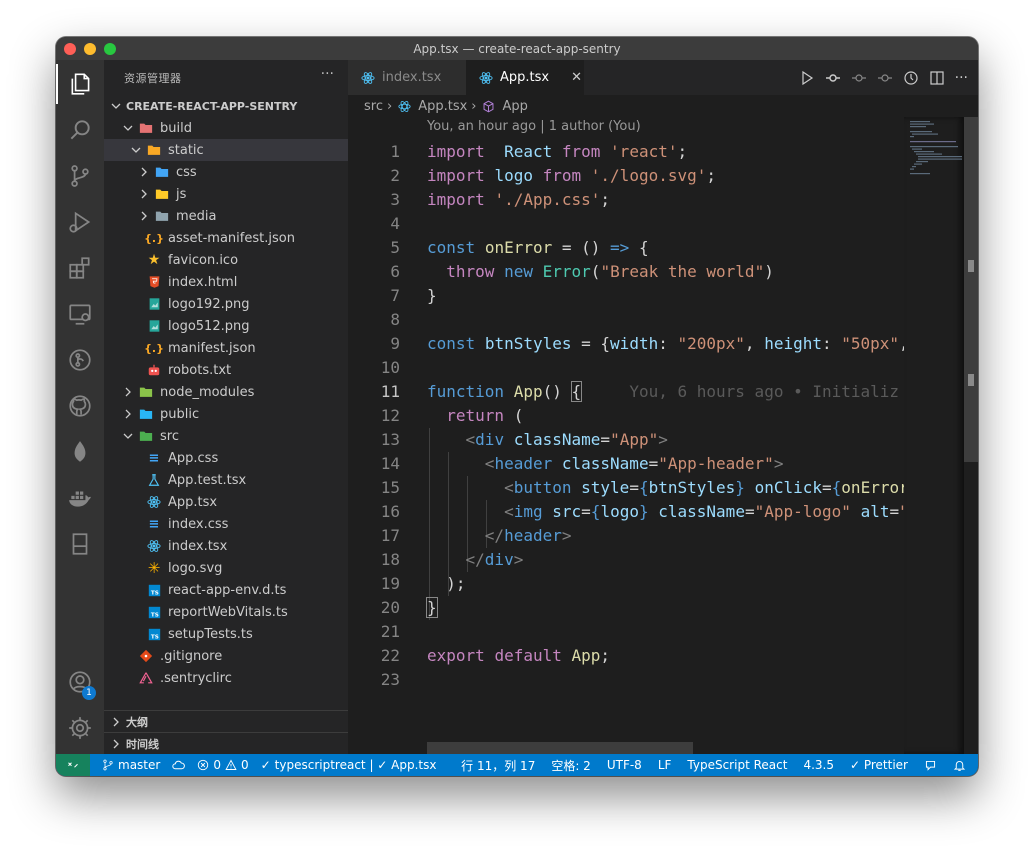 The image size is (1034, 850). I want to click on notifications-bell-icon, so click(959, 765).